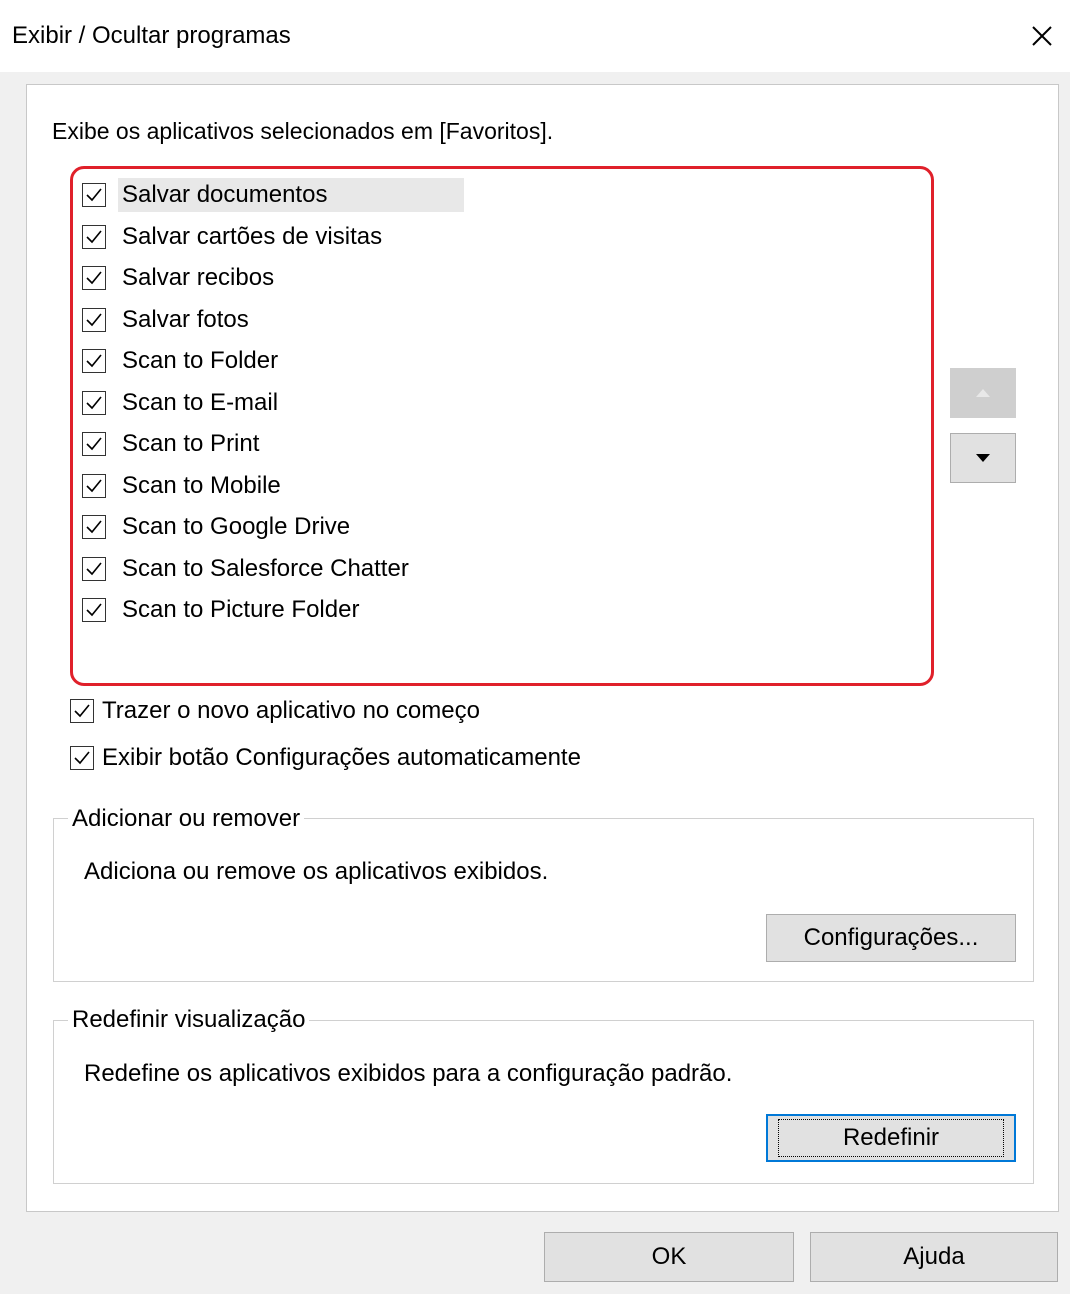 This screenshot has width=1070, height=1294. What do you see at coordinates (200, 360) in the screenshot?
I see `app-label: Scan to Folder` at bounding box center [200, 360].